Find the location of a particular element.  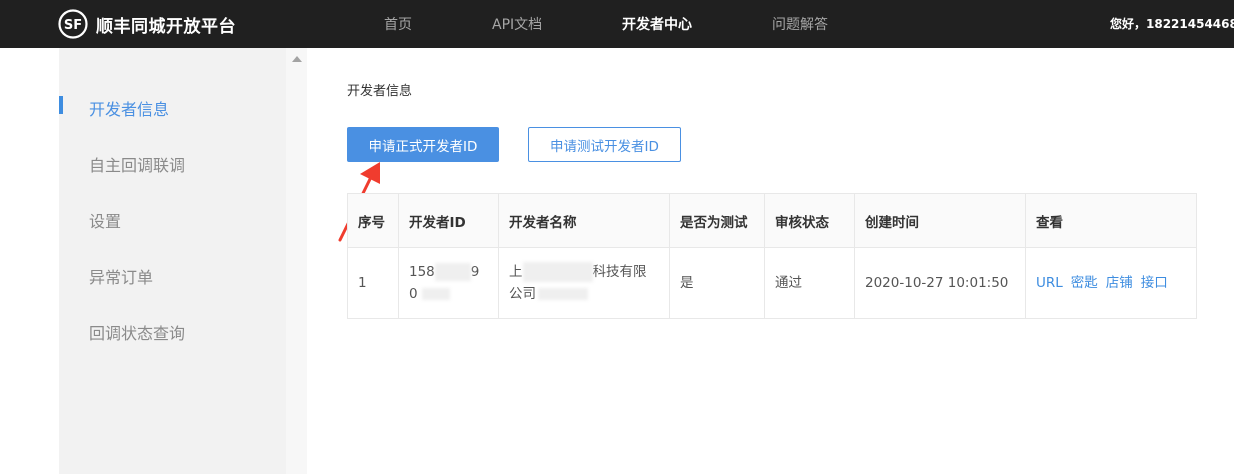

col-header-view: 查看 is located at coordinates (1111, 220).